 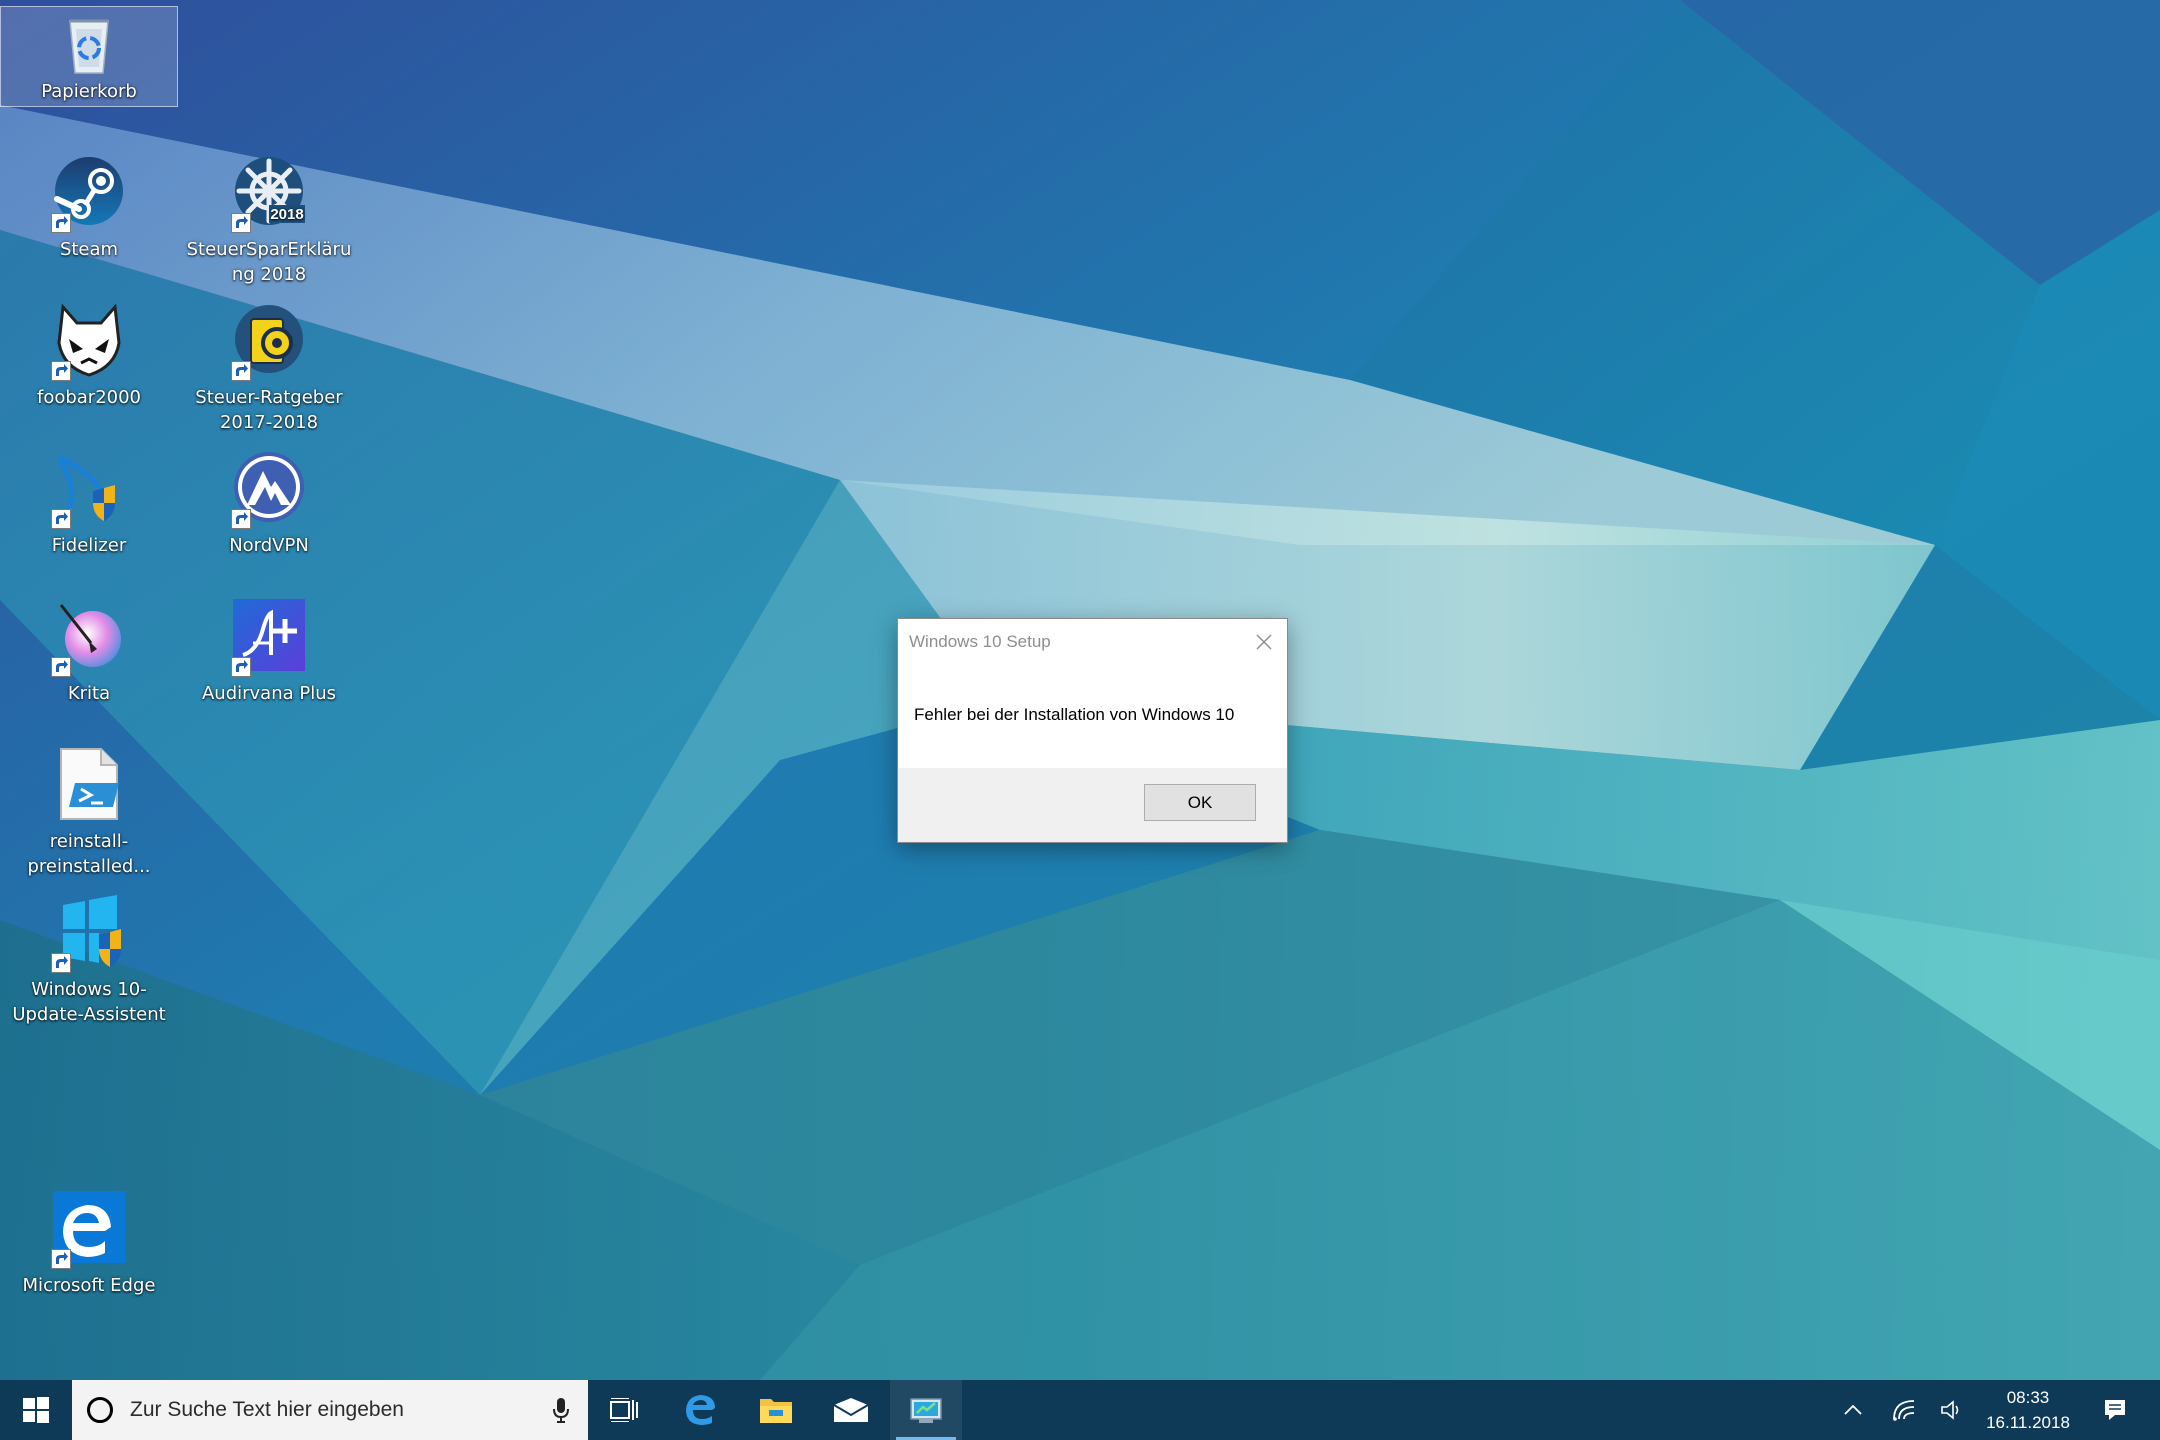 What do you see at coordinates (89, 91) in the screenshot?
I see `desktop-icon-label: Papierkorb` at bounding box center [89, 91].